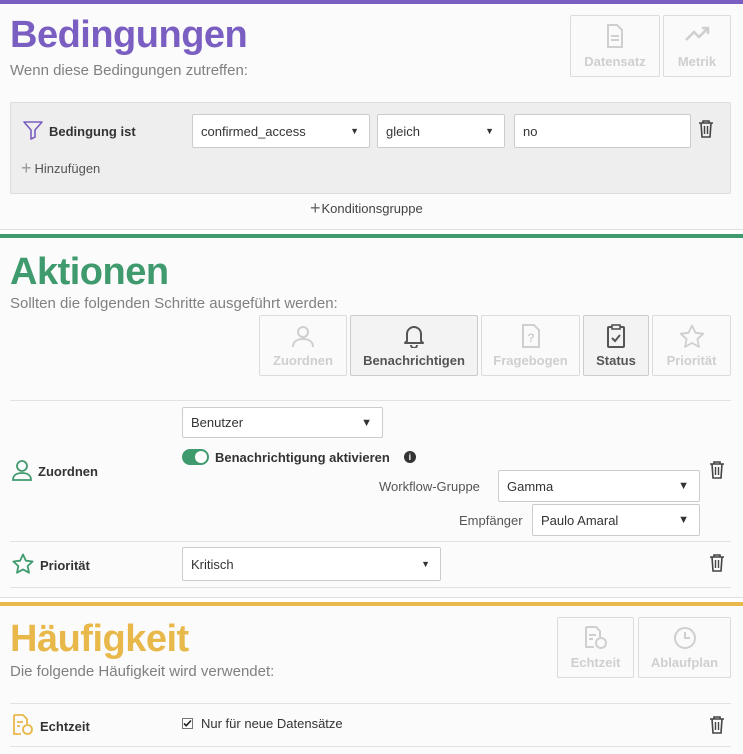  I want to click on questionnaire-action-button: ? Fragebogen, so click(530, 345).